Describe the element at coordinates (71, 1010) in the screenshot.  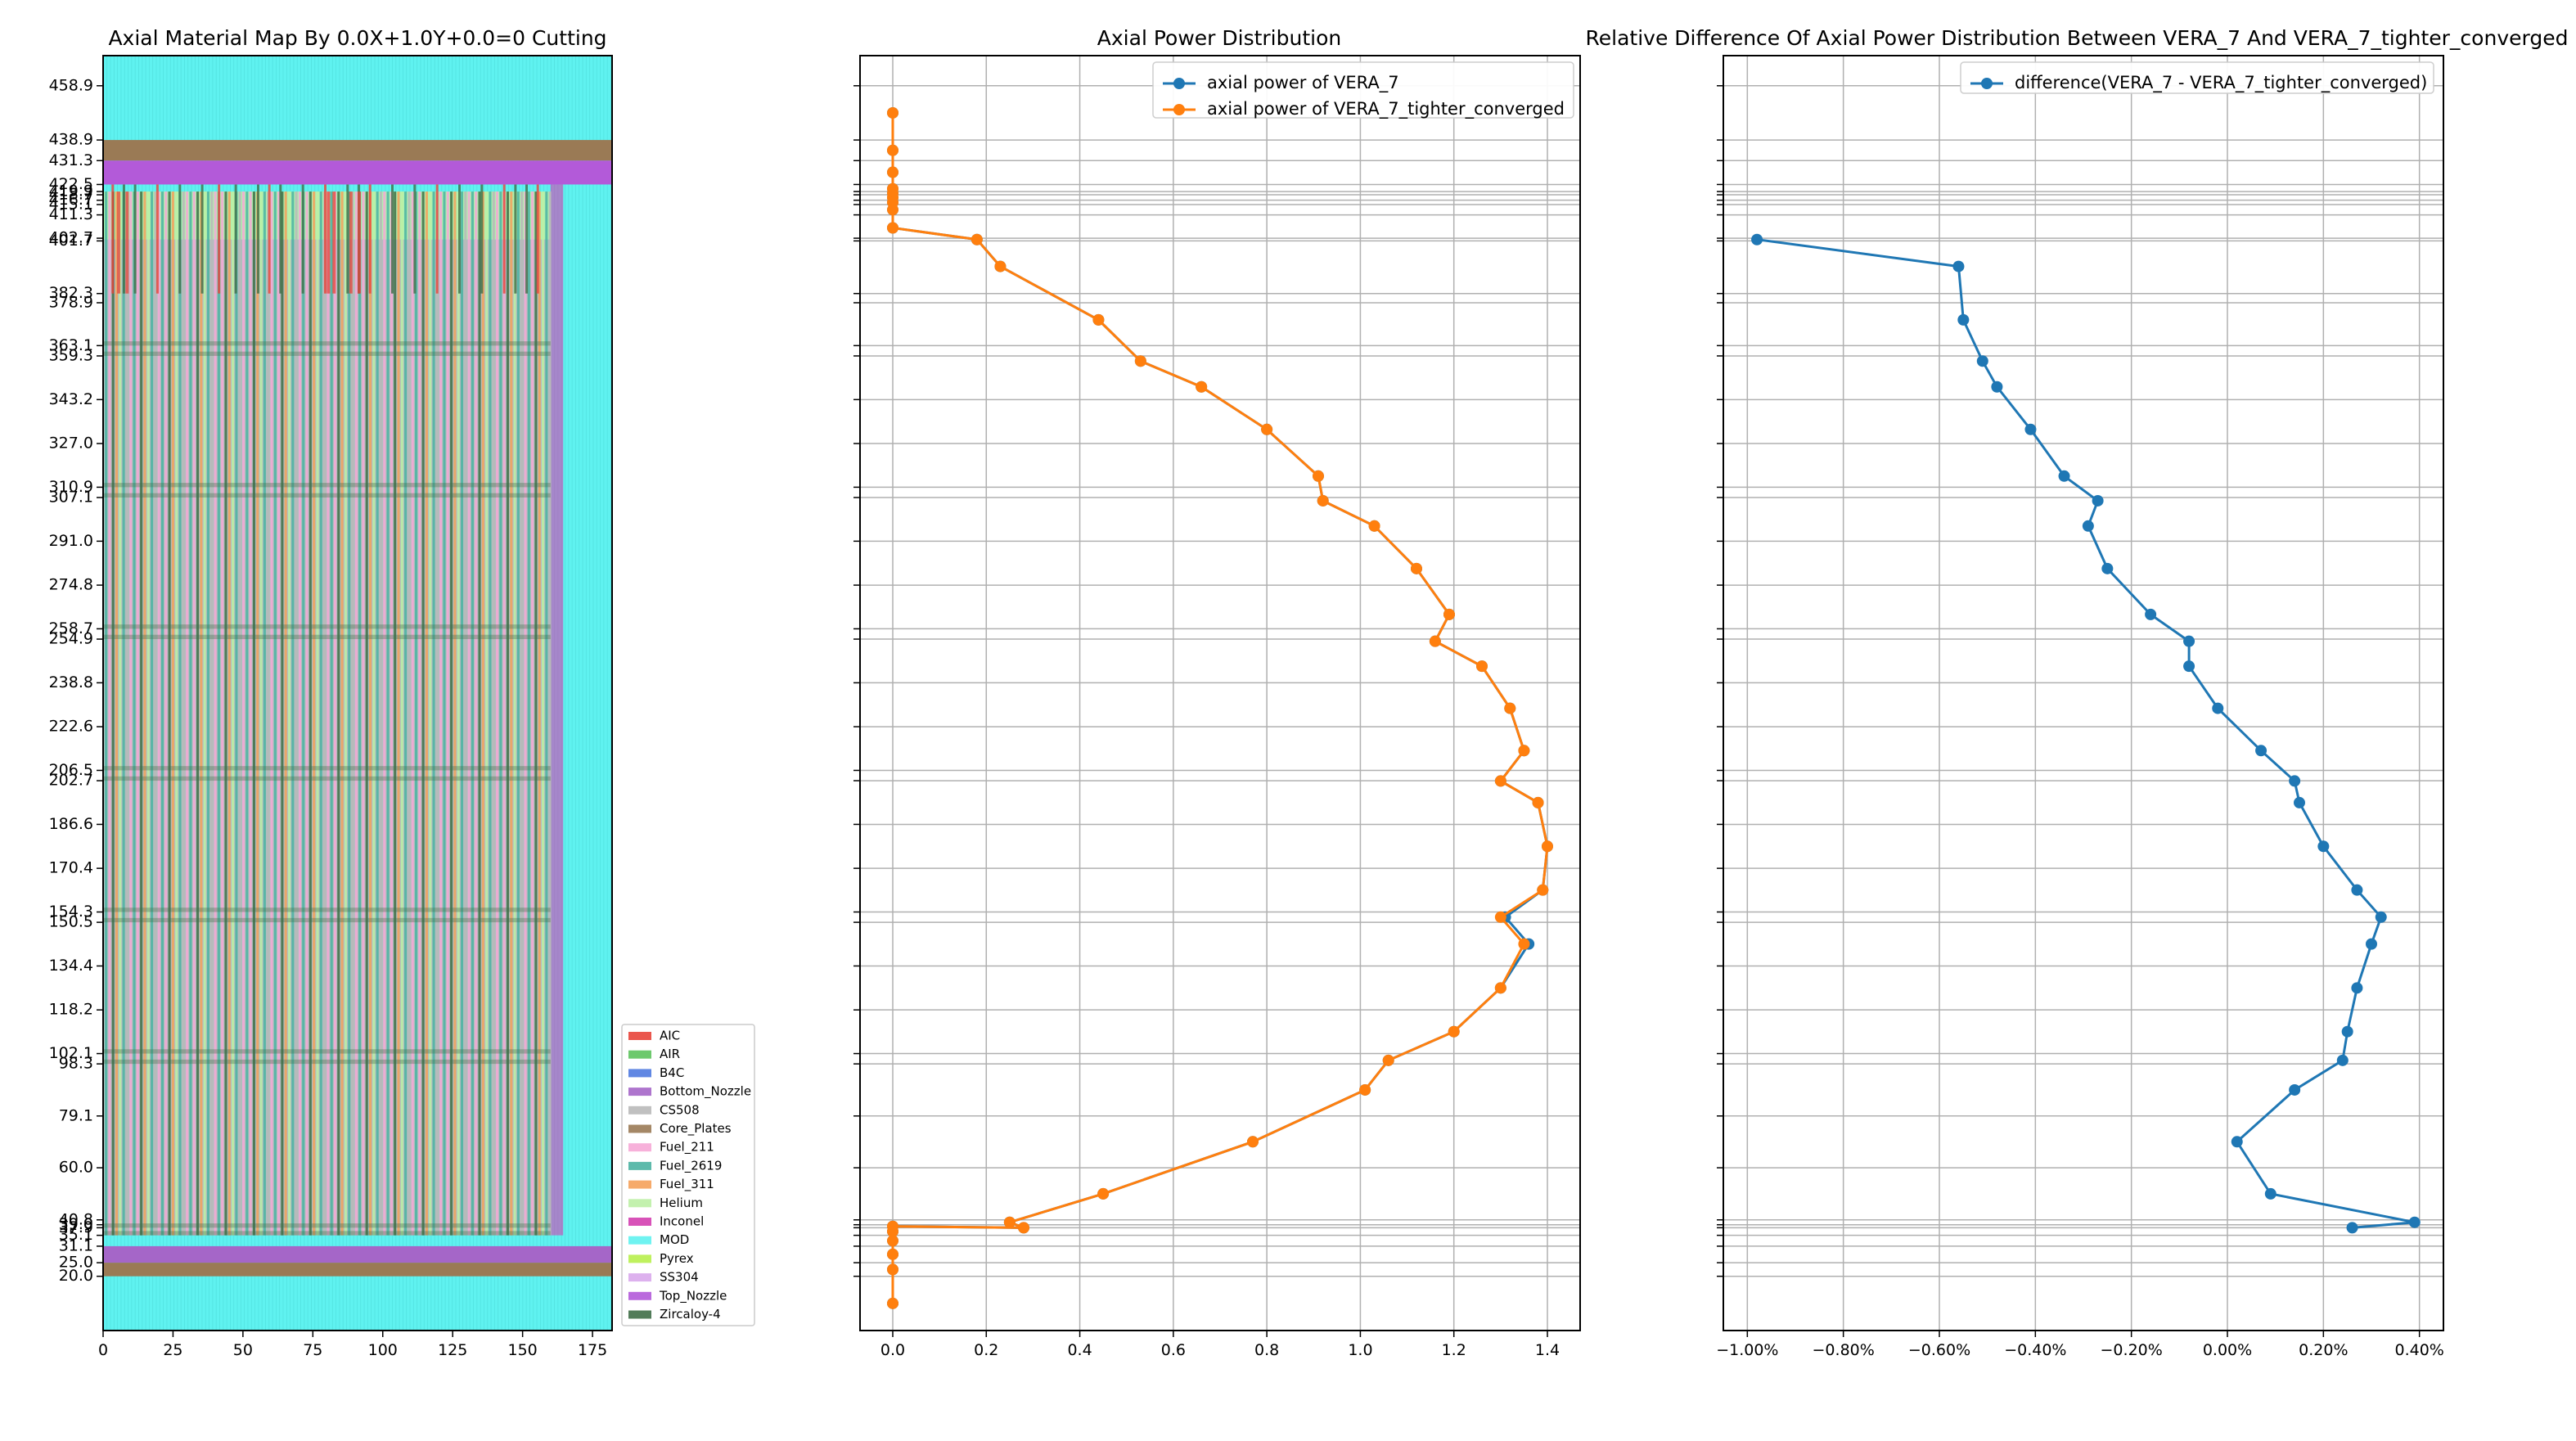
I see `y-tick-label: 118.2` at that location.